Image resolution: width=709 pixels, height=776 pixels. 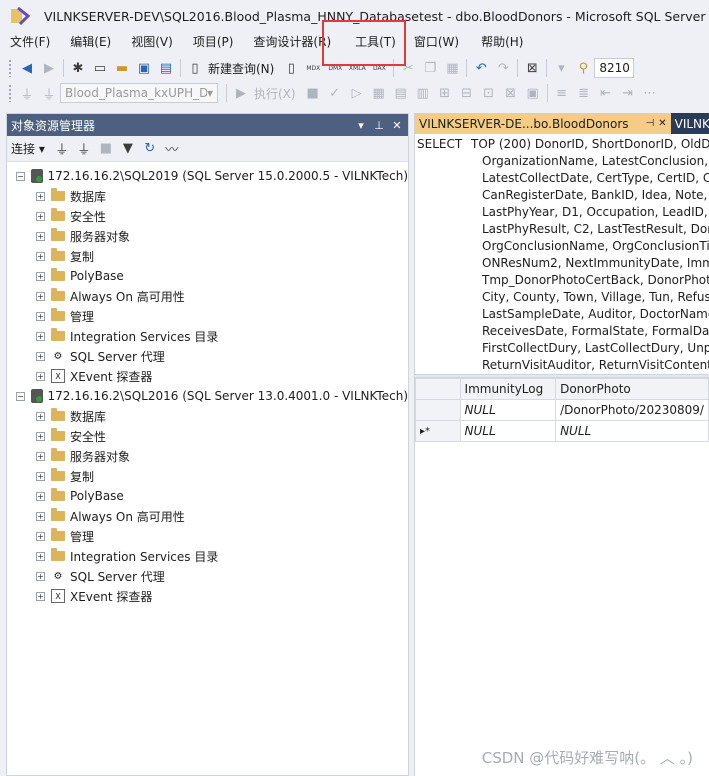 I want to click on tree-node-security: + 安全性, so click(x=207, y=436).